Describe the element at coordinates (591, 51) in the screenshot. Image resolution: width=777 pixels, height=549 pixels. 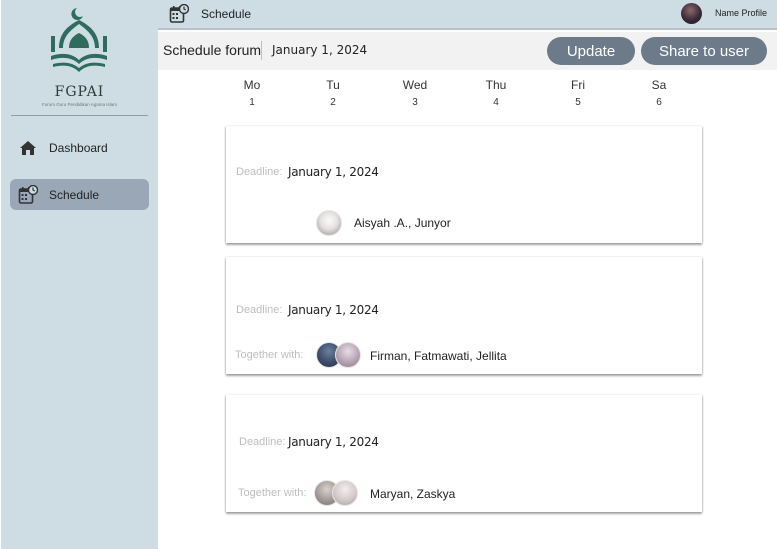
I see `update-button: Update` at that location.